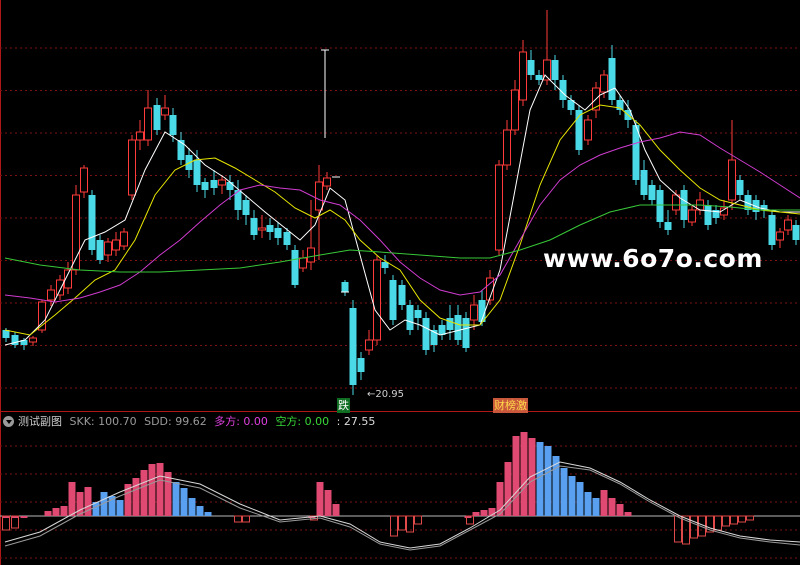 The height and width of the screenshot is (565, 800). Describe the element at coordinates (241, 421) in the screenshot. I see `indicator-value-bull: 多方: 0.00` at that location.